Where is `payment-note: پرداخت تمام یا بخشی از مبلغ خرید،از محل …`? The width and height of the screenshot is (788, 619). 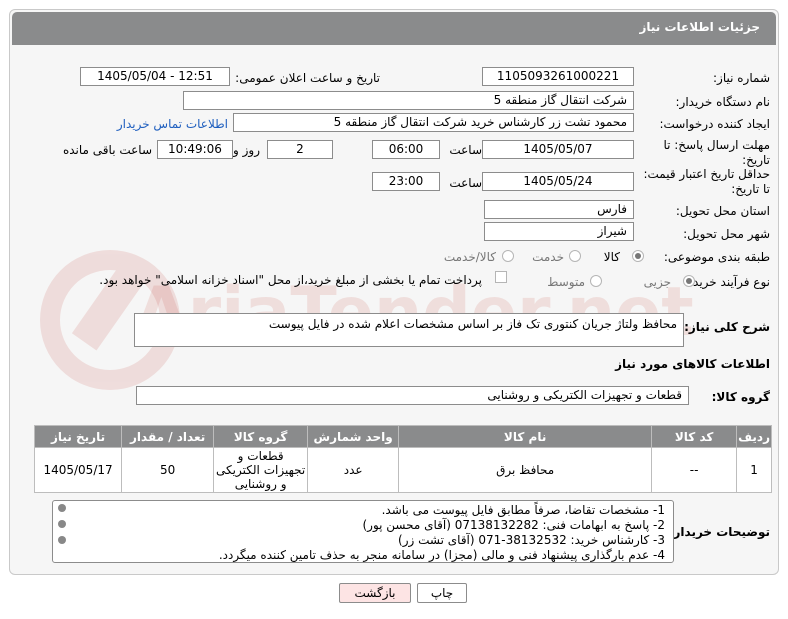
payment-note: پرداخت تمام یا بخشی از مبلغ خرید،از محل … is located at coordinates (290, 280).